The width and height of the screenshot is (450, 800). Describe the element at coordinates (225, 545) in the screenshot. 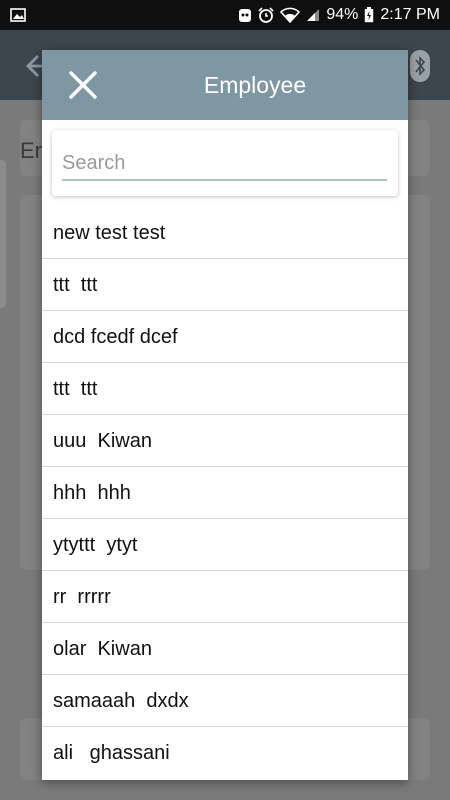

I see `employee-item: ytyttt ytyt` at that location.